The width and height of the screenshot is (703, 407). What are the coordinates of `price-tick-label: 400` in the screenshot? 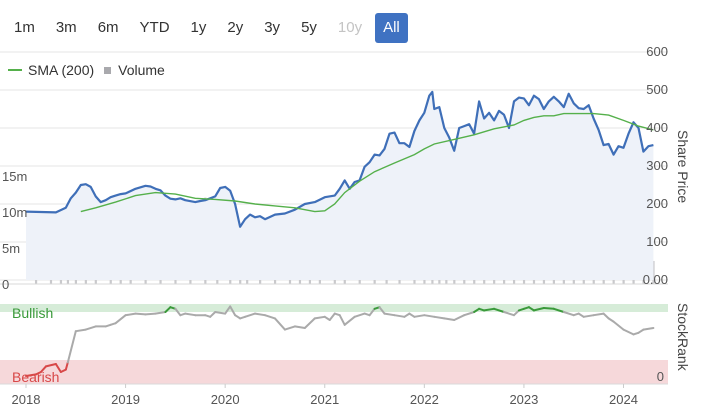 It's located at (657, 127).